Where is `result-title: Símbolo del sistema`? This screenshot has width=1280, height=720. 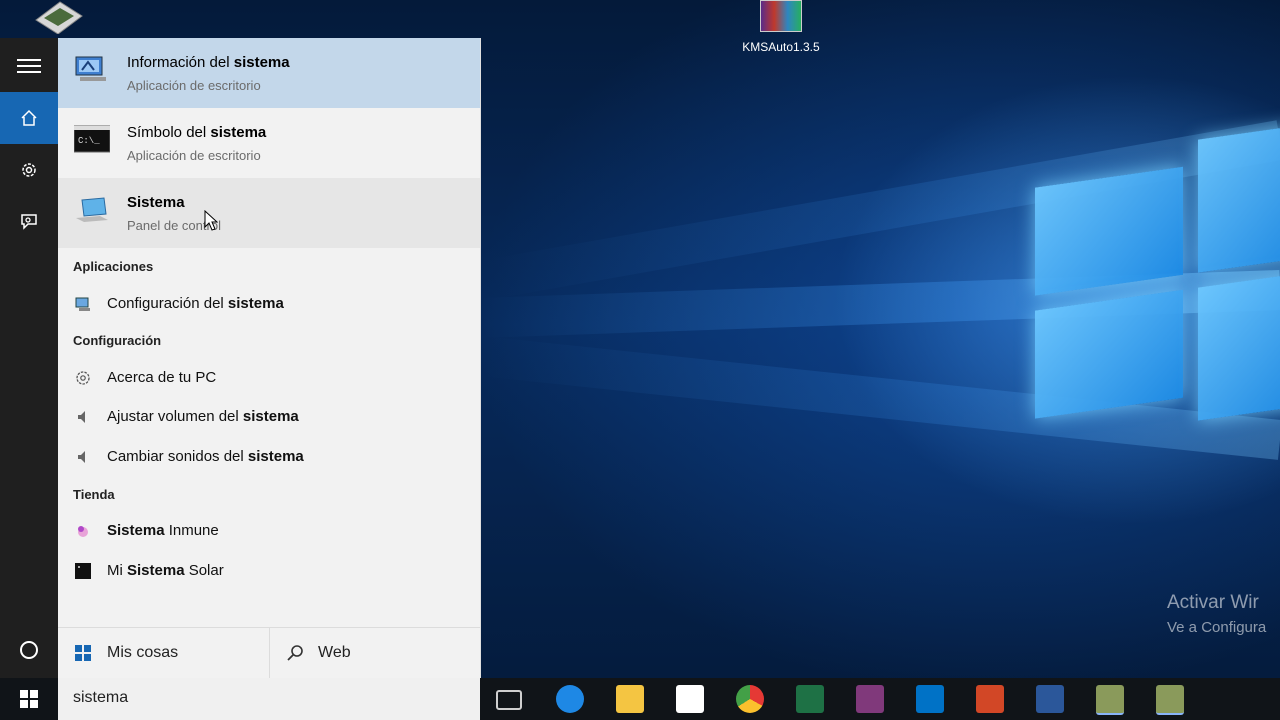 result-title: Símbolo del sistema is located at coordinates (197, 132).